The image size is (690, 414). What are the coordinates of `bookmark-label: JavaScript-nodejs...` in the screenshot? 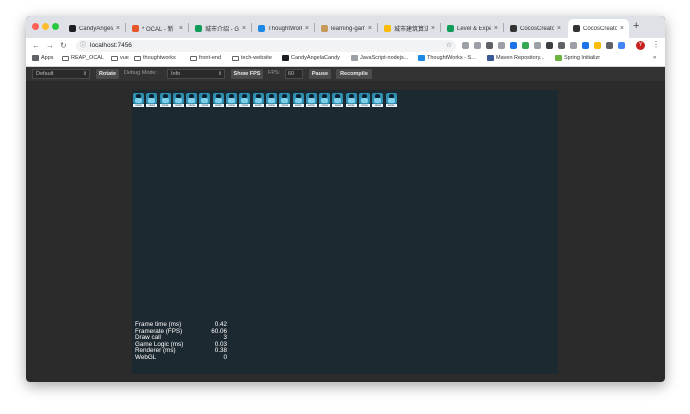 It's located at (384, 58).